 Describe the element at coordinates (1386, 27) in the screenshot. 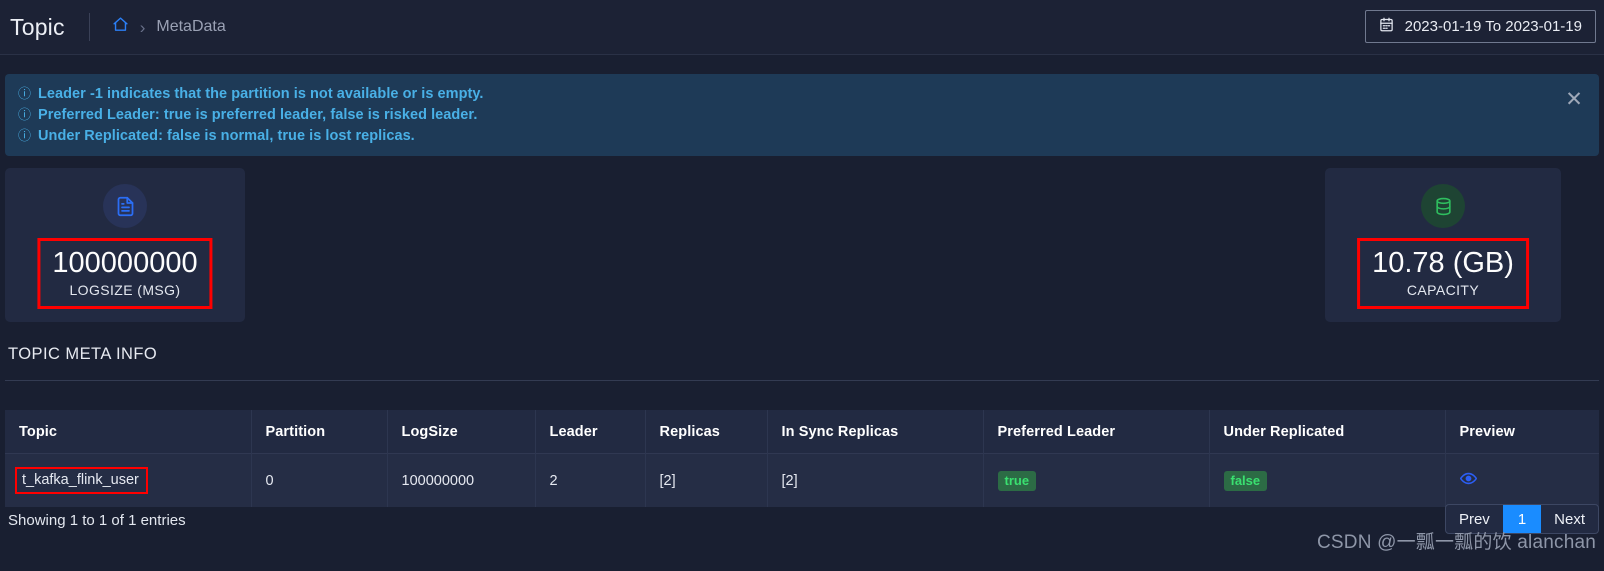

I see `calendar-icon` at that location.